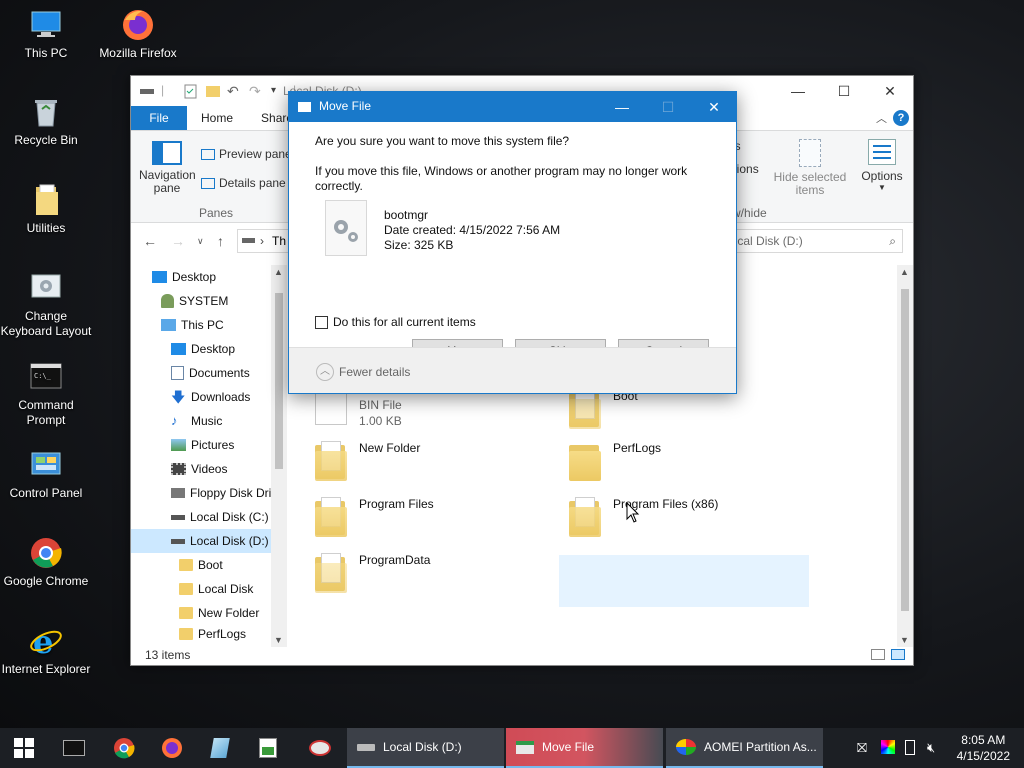  What do you see at coordinates (425, 460) in the screenshot?
I see `file-item-new-folder: New Folder` at bounding box center [425, 460].